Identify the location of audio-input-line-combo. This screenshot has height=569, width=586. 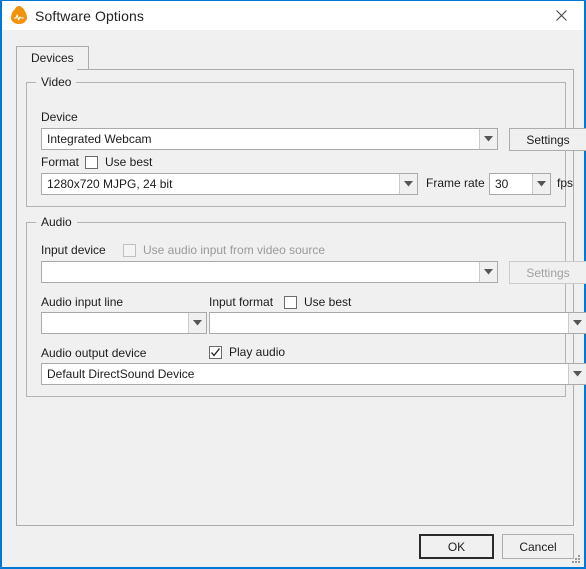
(124, 323).